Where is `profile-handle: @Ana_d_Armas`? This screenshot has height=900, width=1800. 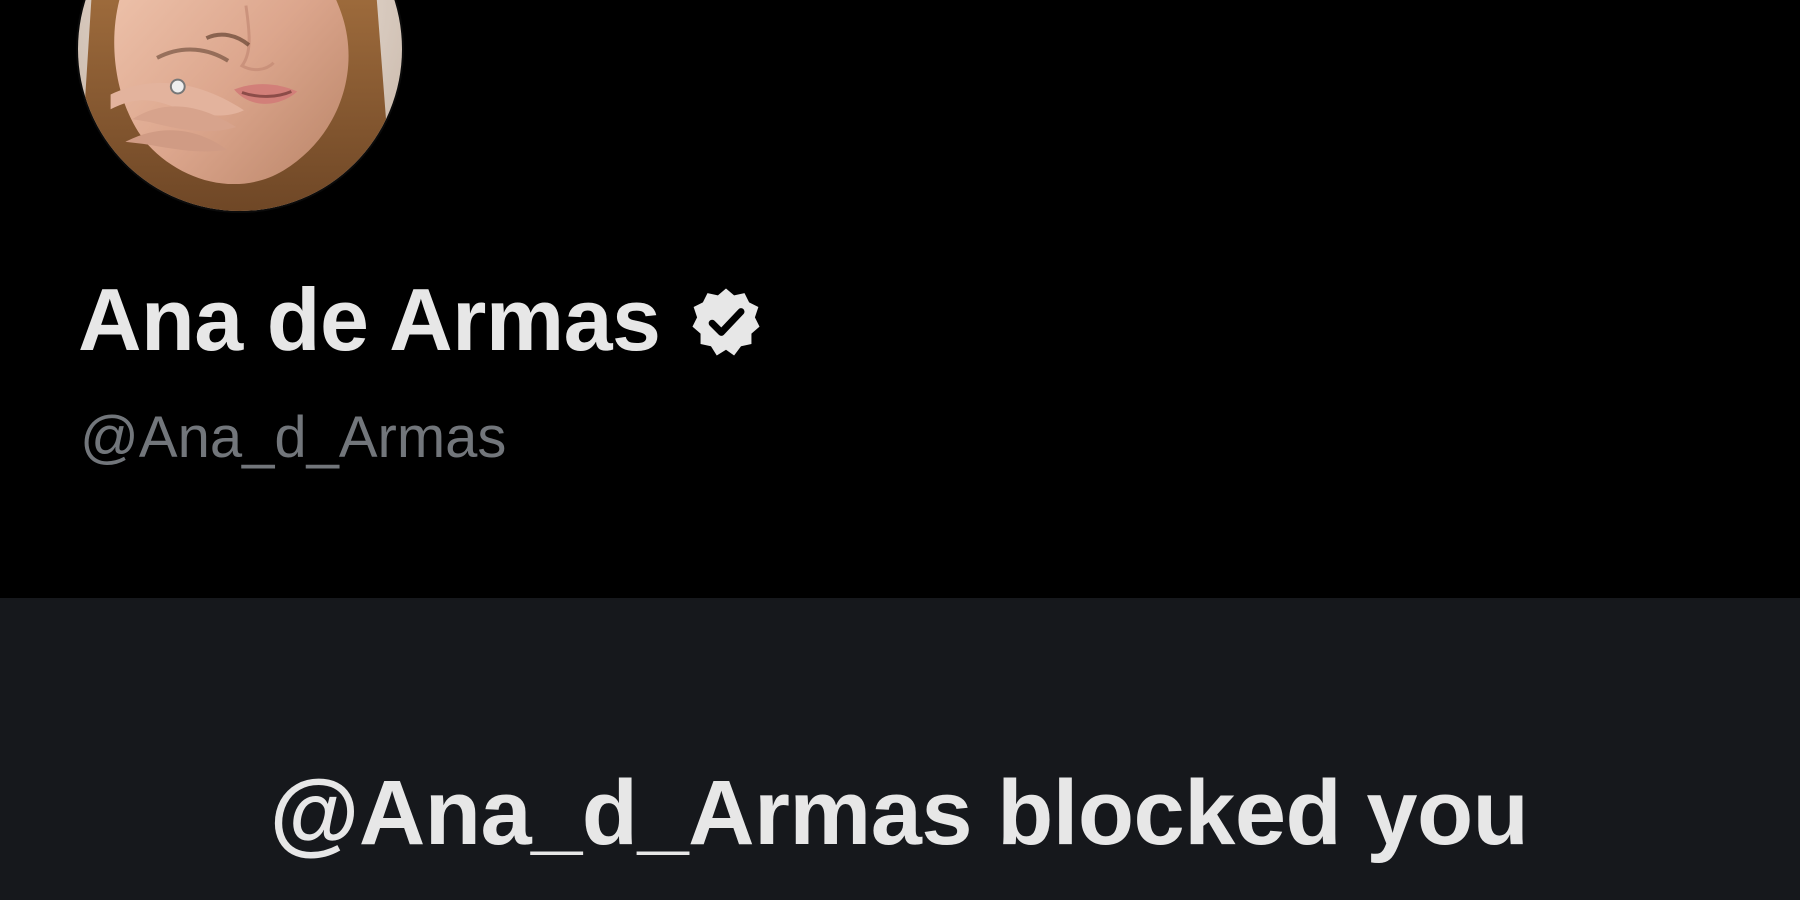 profile-handle: @Ana_d_Armas is located at coordinates (293, 437).